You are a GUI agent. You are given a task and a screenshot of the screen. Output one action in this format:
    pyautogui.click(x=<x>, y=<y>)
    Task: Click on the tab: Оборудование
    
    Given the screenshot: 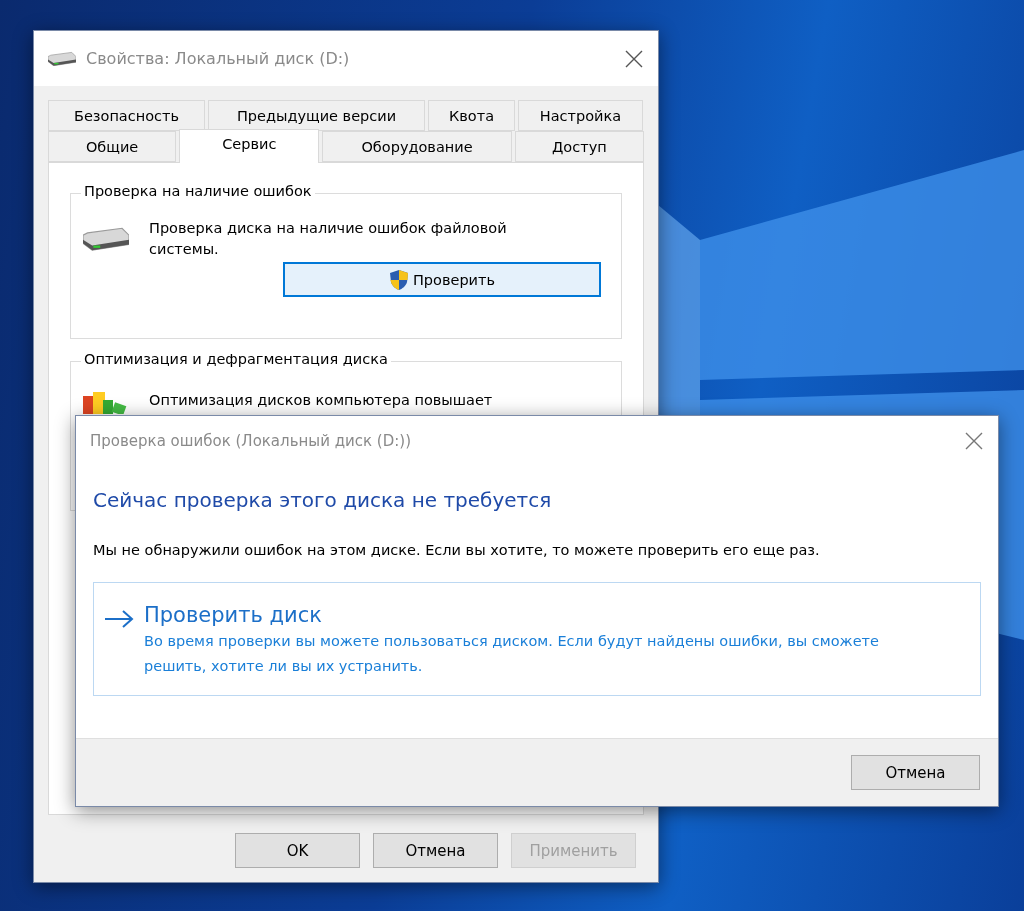 What is the action you would take?
    pyautogui.click(x=417, y=146)
    